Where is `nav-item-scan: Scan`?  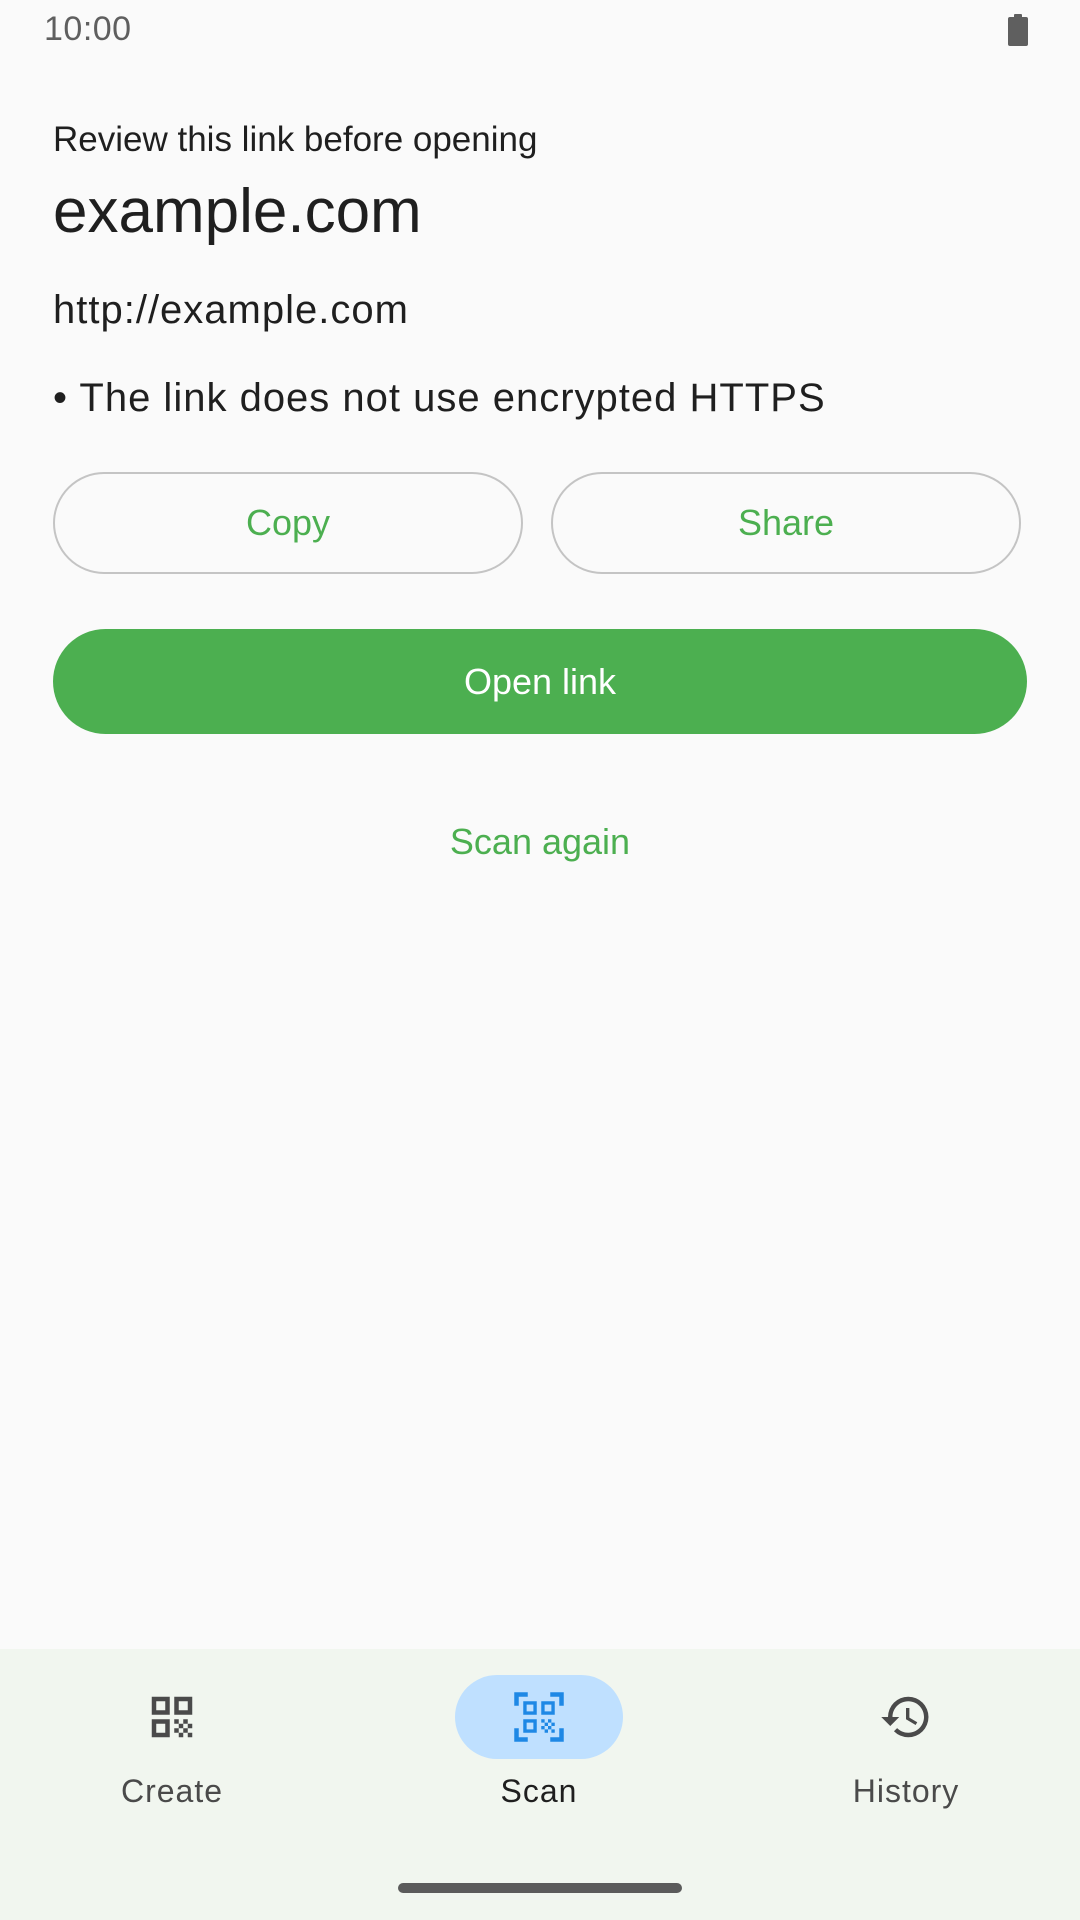
nav-item-scan: Scan is located at coordinates (539, 1745).